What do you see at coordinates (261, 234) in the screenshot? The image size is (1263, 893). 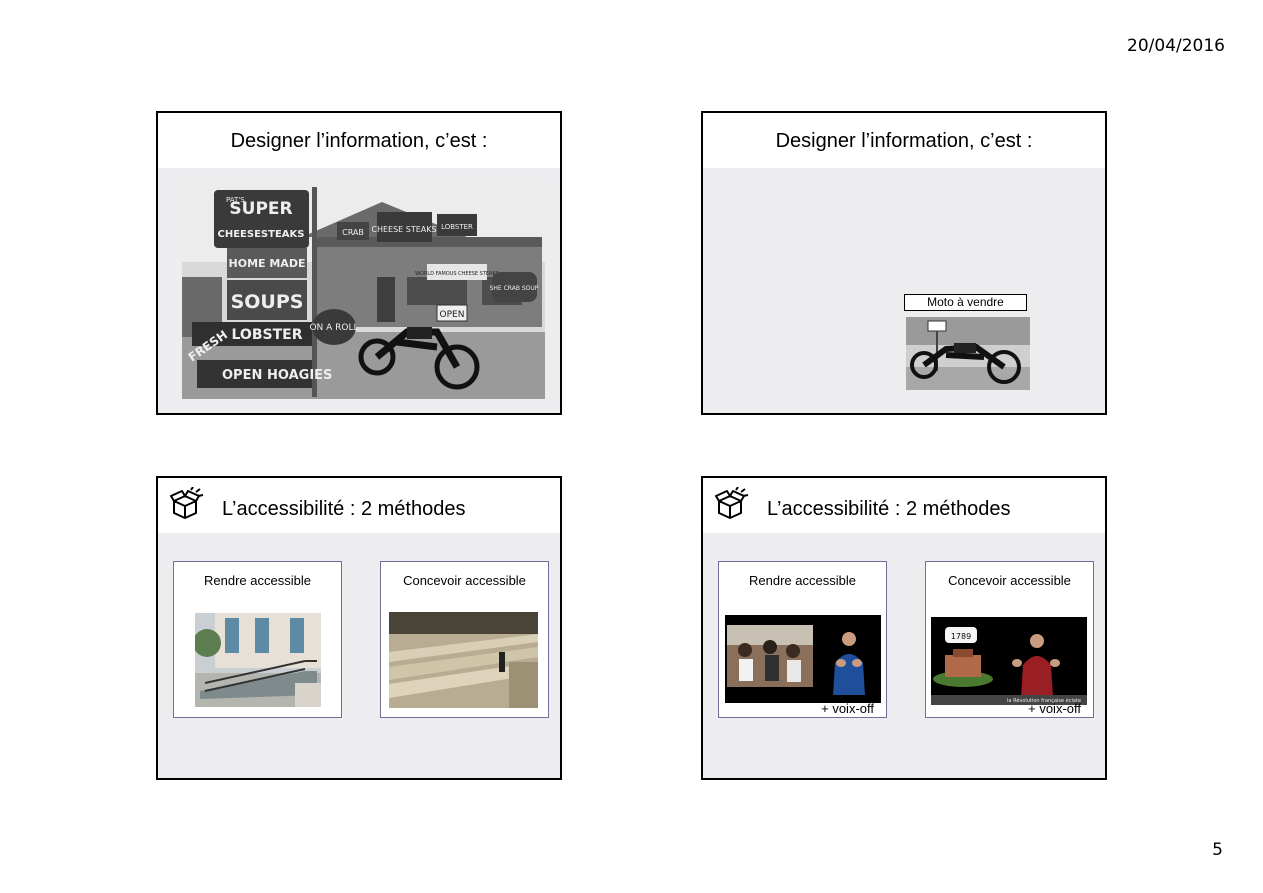 I see `sign-cheesesteaks: CHEESESTEAKS` at bounding box center [261, 234].